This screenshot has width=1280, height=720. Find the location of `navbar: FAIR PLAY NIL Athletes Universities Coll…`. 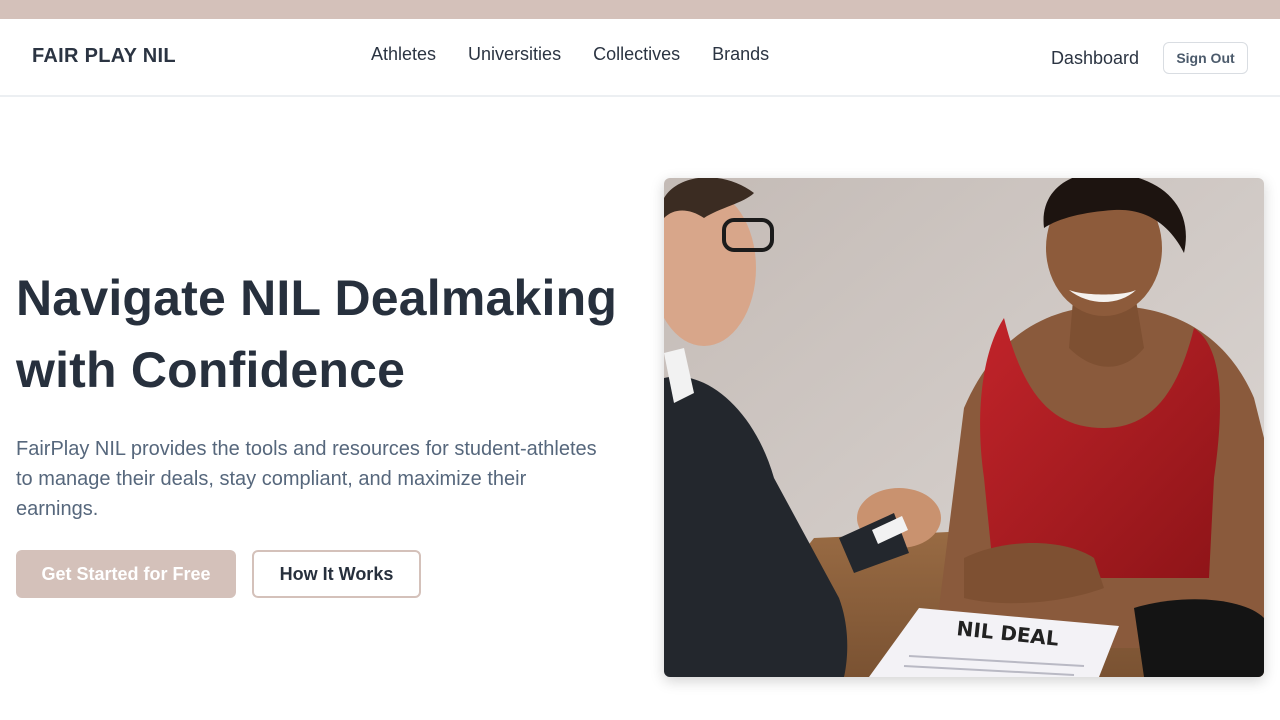

navbar: FAIR PLAY NIL Athletes Universities Coll… is located at coordinates (640, 58).